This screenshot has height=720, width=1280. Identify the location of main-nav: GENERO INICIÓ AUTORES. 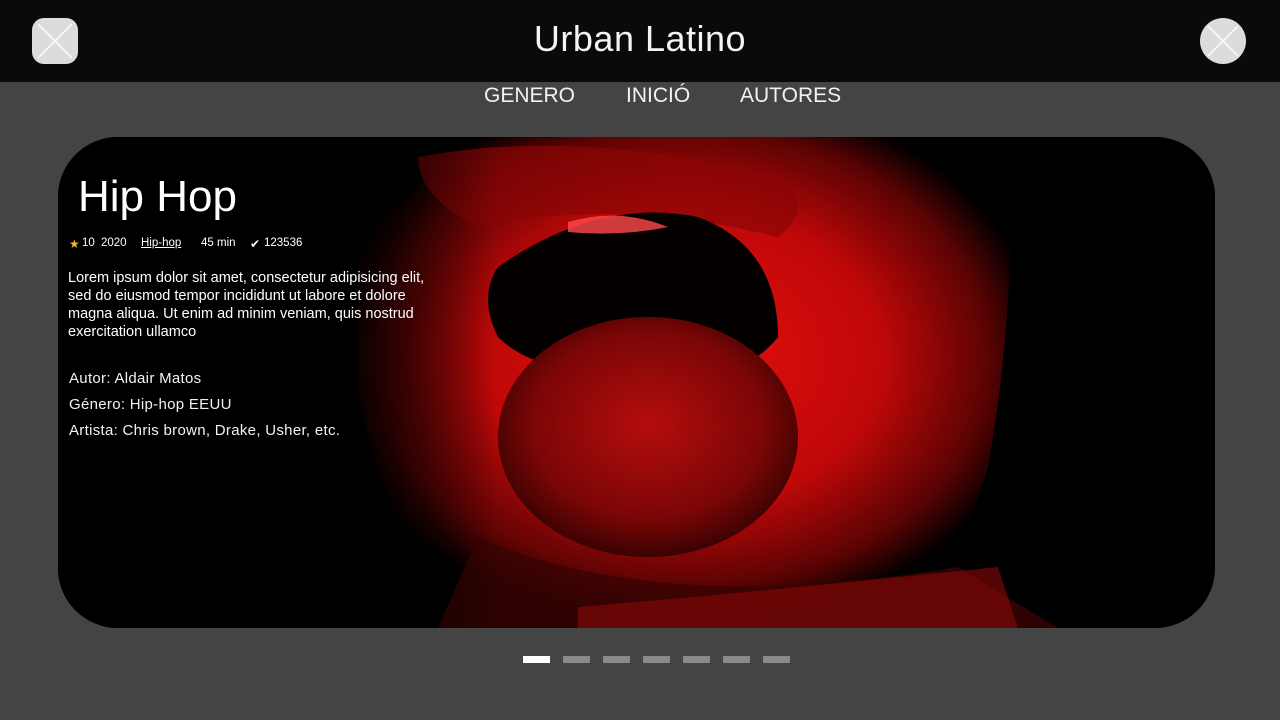
(640, 96).